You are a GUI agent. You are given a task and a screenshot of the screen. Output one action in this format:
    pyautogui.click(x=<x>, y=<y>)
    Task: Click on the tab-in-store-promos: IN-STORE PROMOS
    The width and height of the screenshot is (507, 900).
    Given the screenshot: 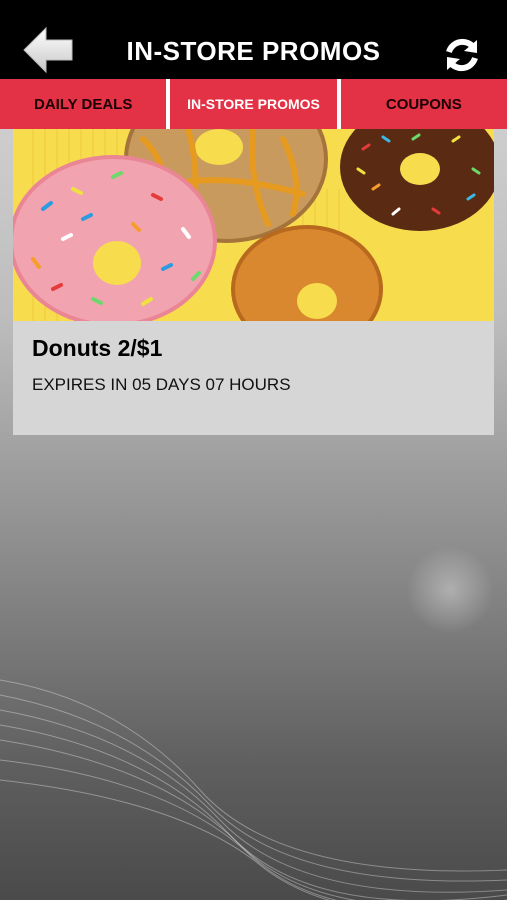 What is the action you would take?
    pyautogui.click(x=253, y=104)
    